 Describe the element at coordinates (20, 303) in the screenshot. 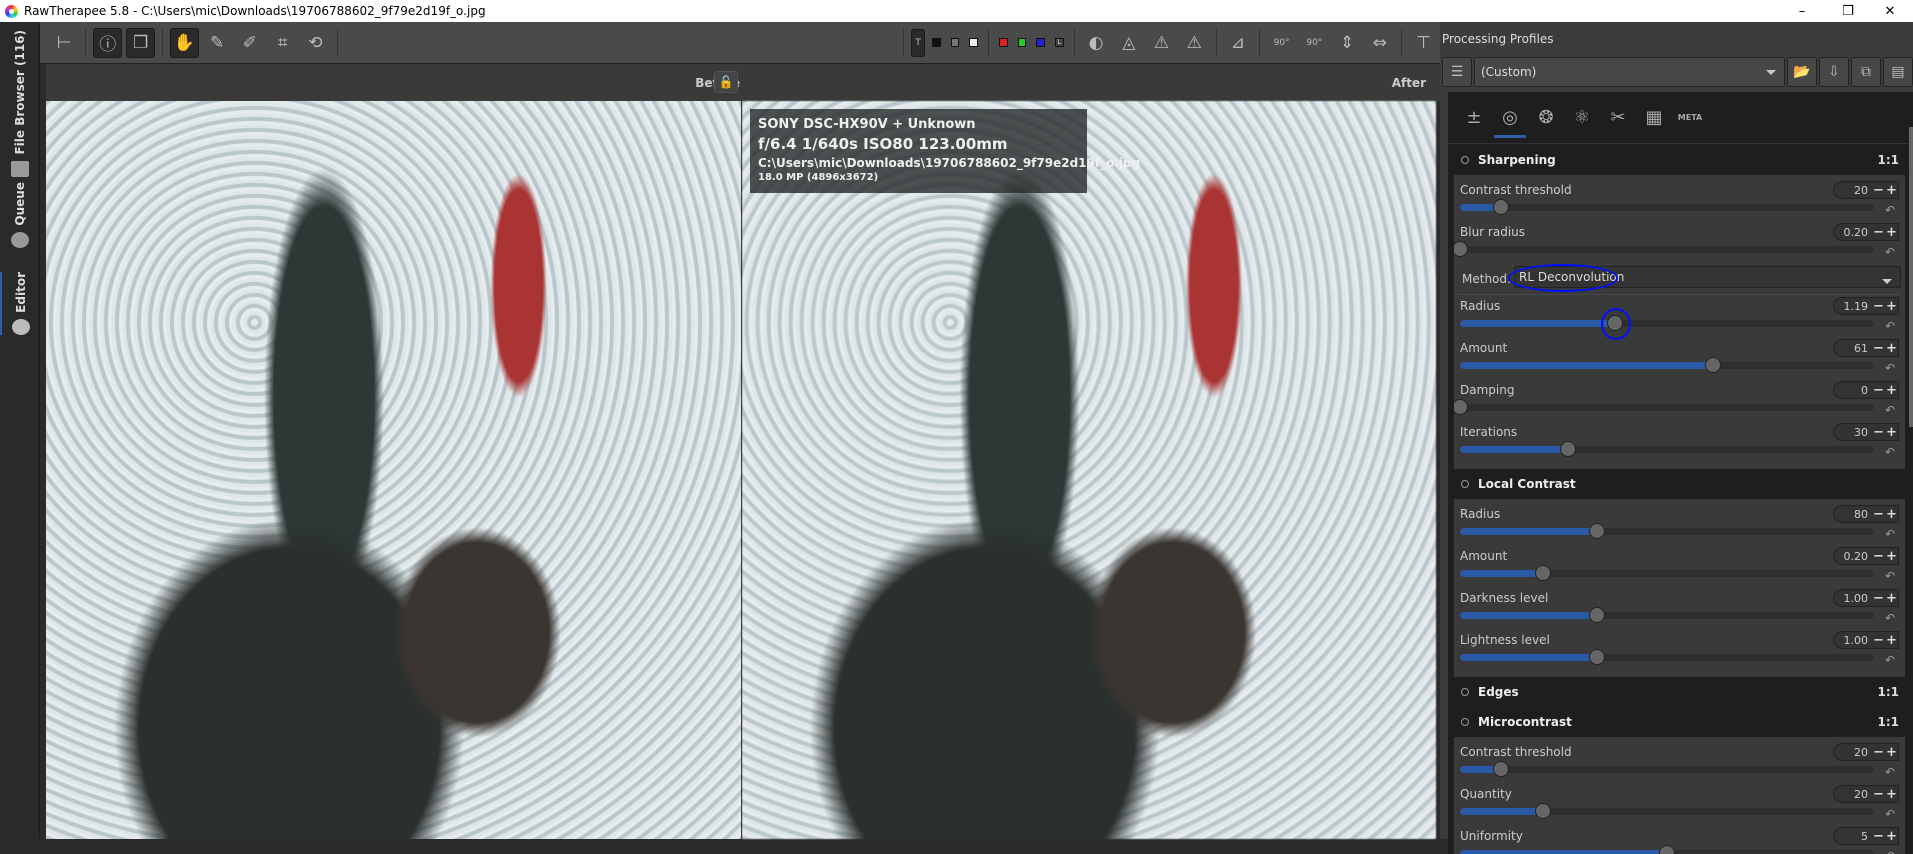

I see `tab-editor: Editor` at that location.